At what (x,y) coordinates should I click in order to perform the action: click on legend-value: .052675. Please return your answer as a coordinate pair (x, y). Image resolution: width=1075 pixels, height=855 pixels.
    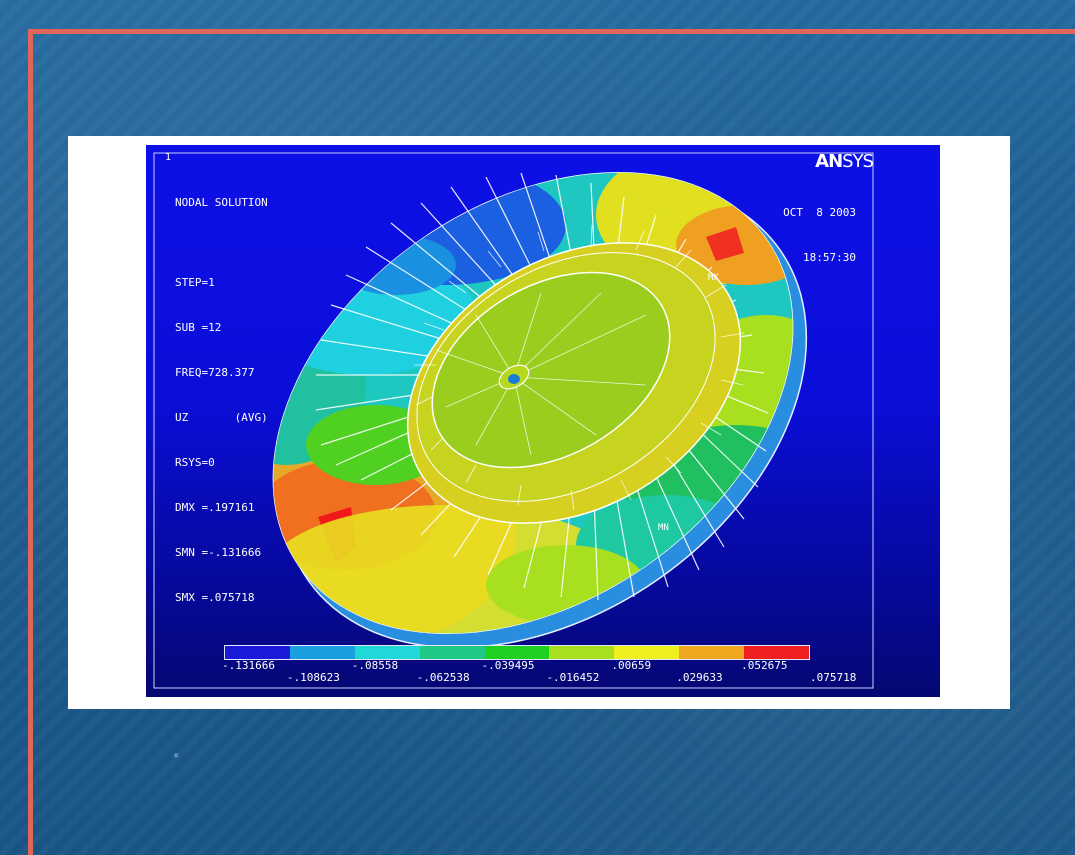
    Looking at the image, I should click on (764, 665).